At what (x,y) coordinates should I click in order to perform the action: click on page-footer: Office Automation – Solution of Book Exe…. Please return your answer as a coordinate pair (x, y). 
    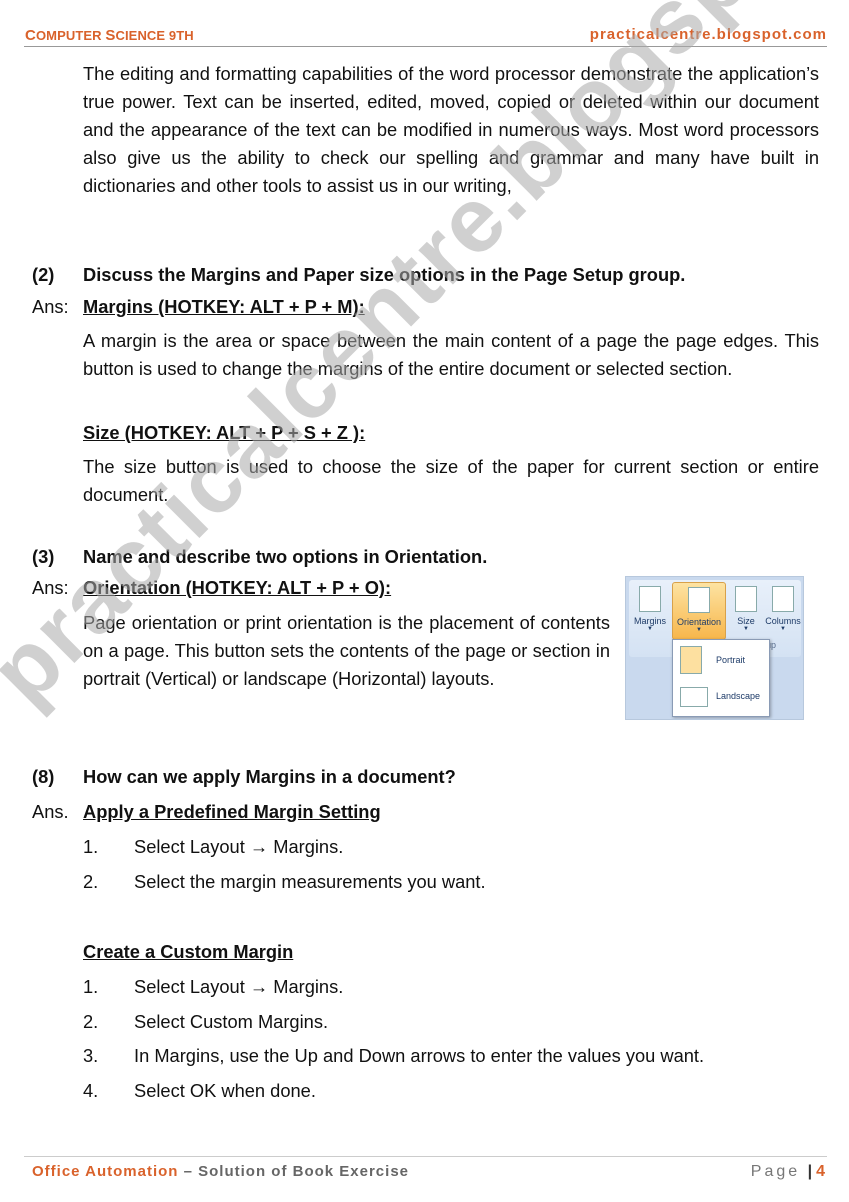
    Looking at the image, I should click on (425, 1171).